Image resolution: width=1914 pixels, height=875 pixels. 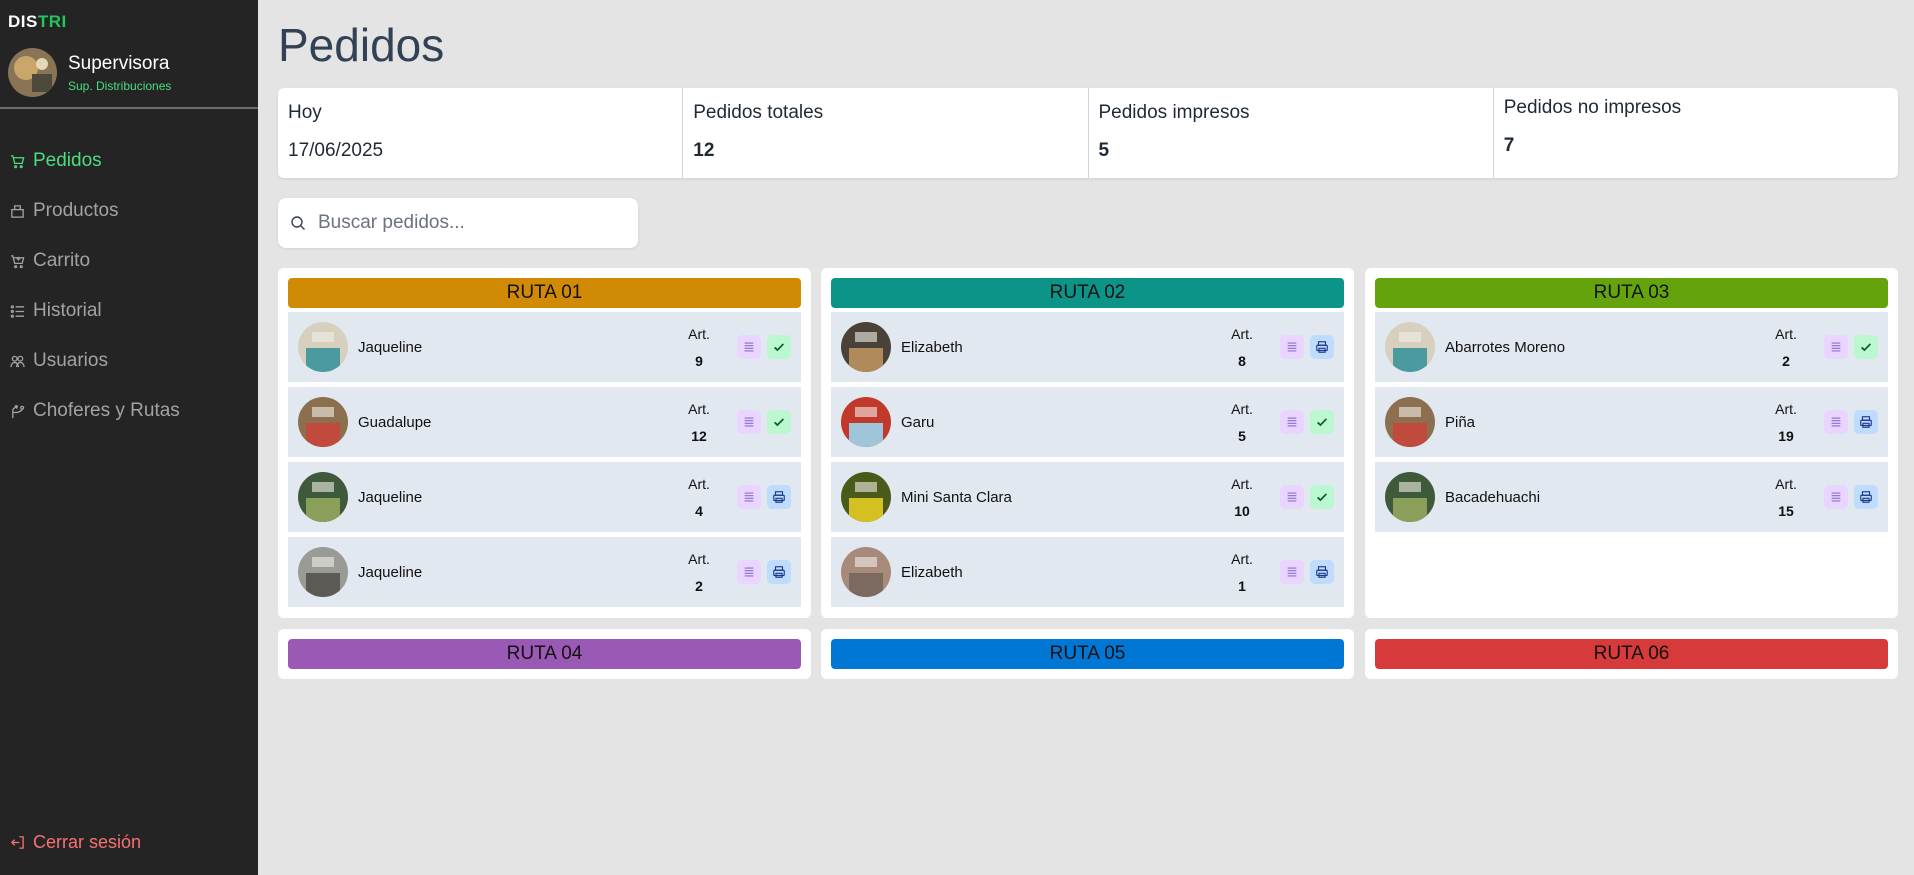 I want to click on logout-button: Cerrar sesión, so click(x=75, y=842).